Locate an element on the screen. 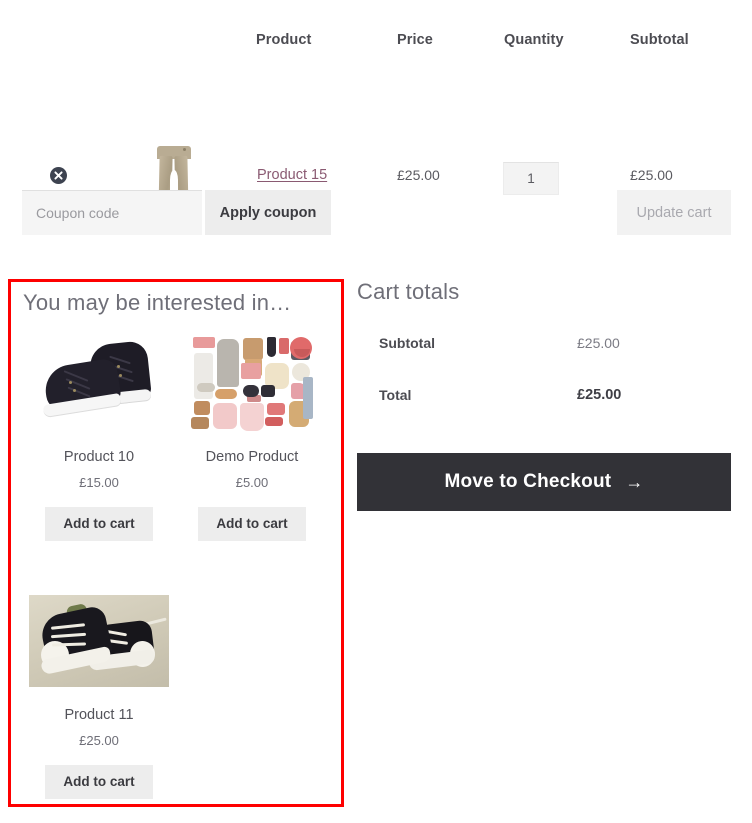 Image resolution: width=752 pixels, height=823 pixels. column-header-quantity: Quantity is located at coordinates (534, 40).